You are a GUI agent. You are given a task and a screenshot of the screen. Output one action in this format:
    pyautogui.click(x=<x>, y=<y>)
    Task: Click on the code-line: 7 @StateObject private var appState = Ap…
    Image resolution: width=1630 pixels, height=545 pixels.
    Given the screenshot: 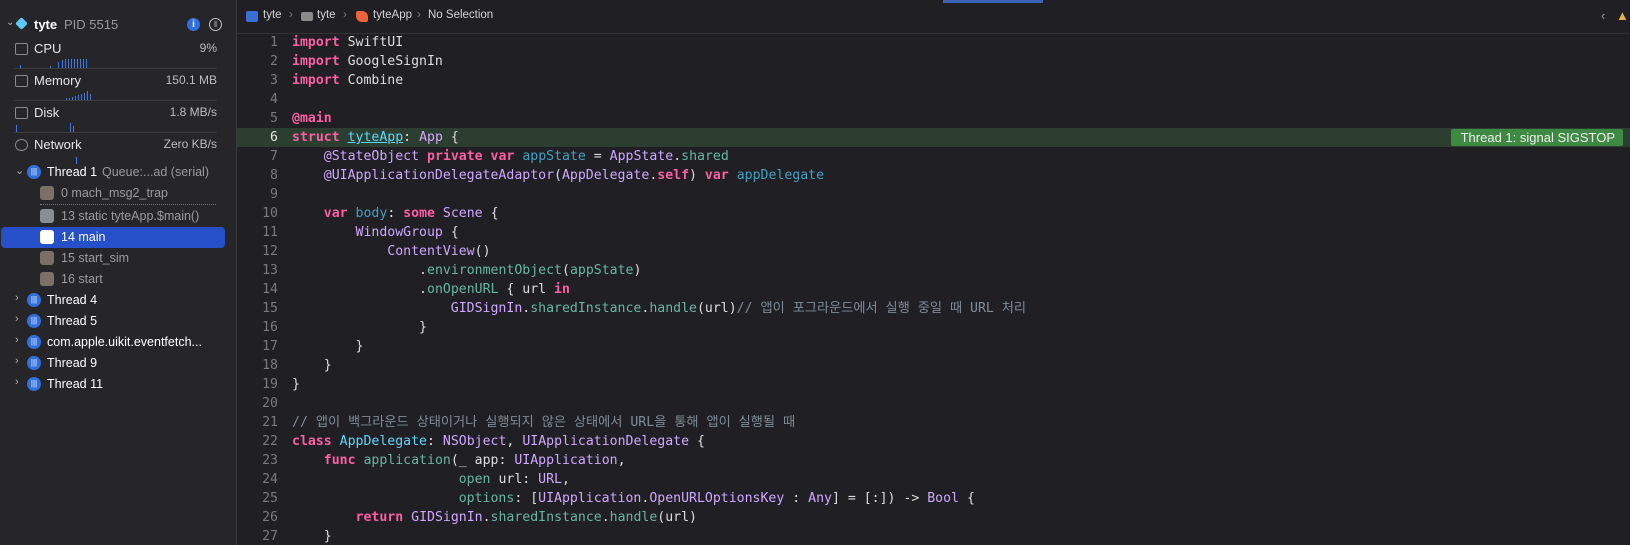 What is the action you would take?
    pyautogui.click(x=933, y=156)
    